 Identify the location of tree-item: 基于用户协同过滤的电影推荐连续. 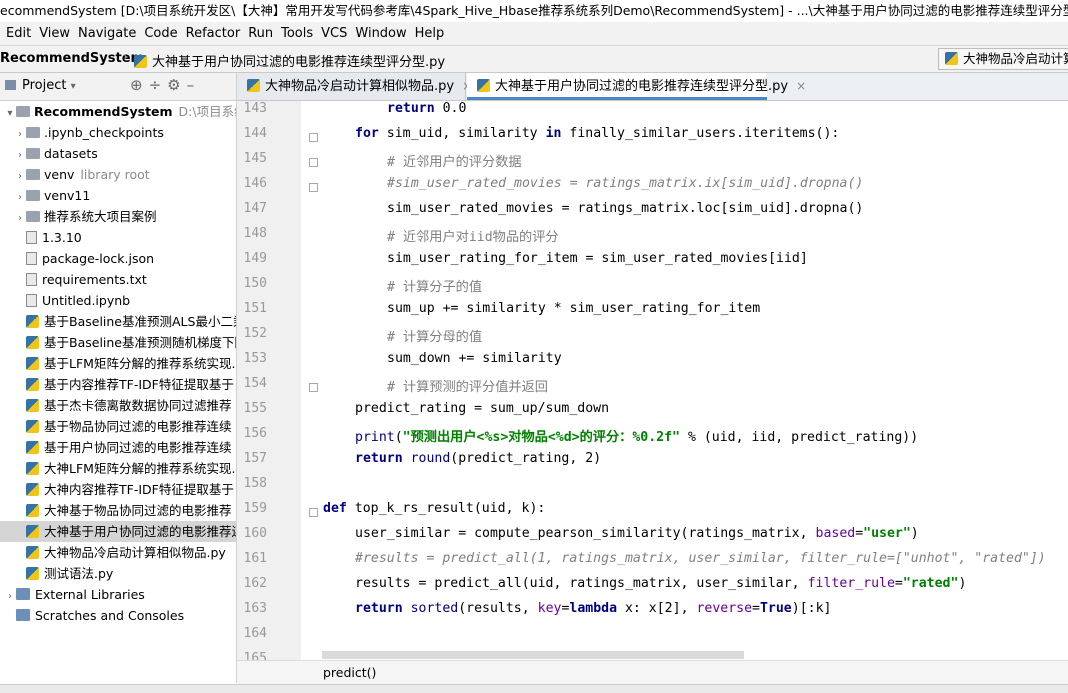
(118, 447).